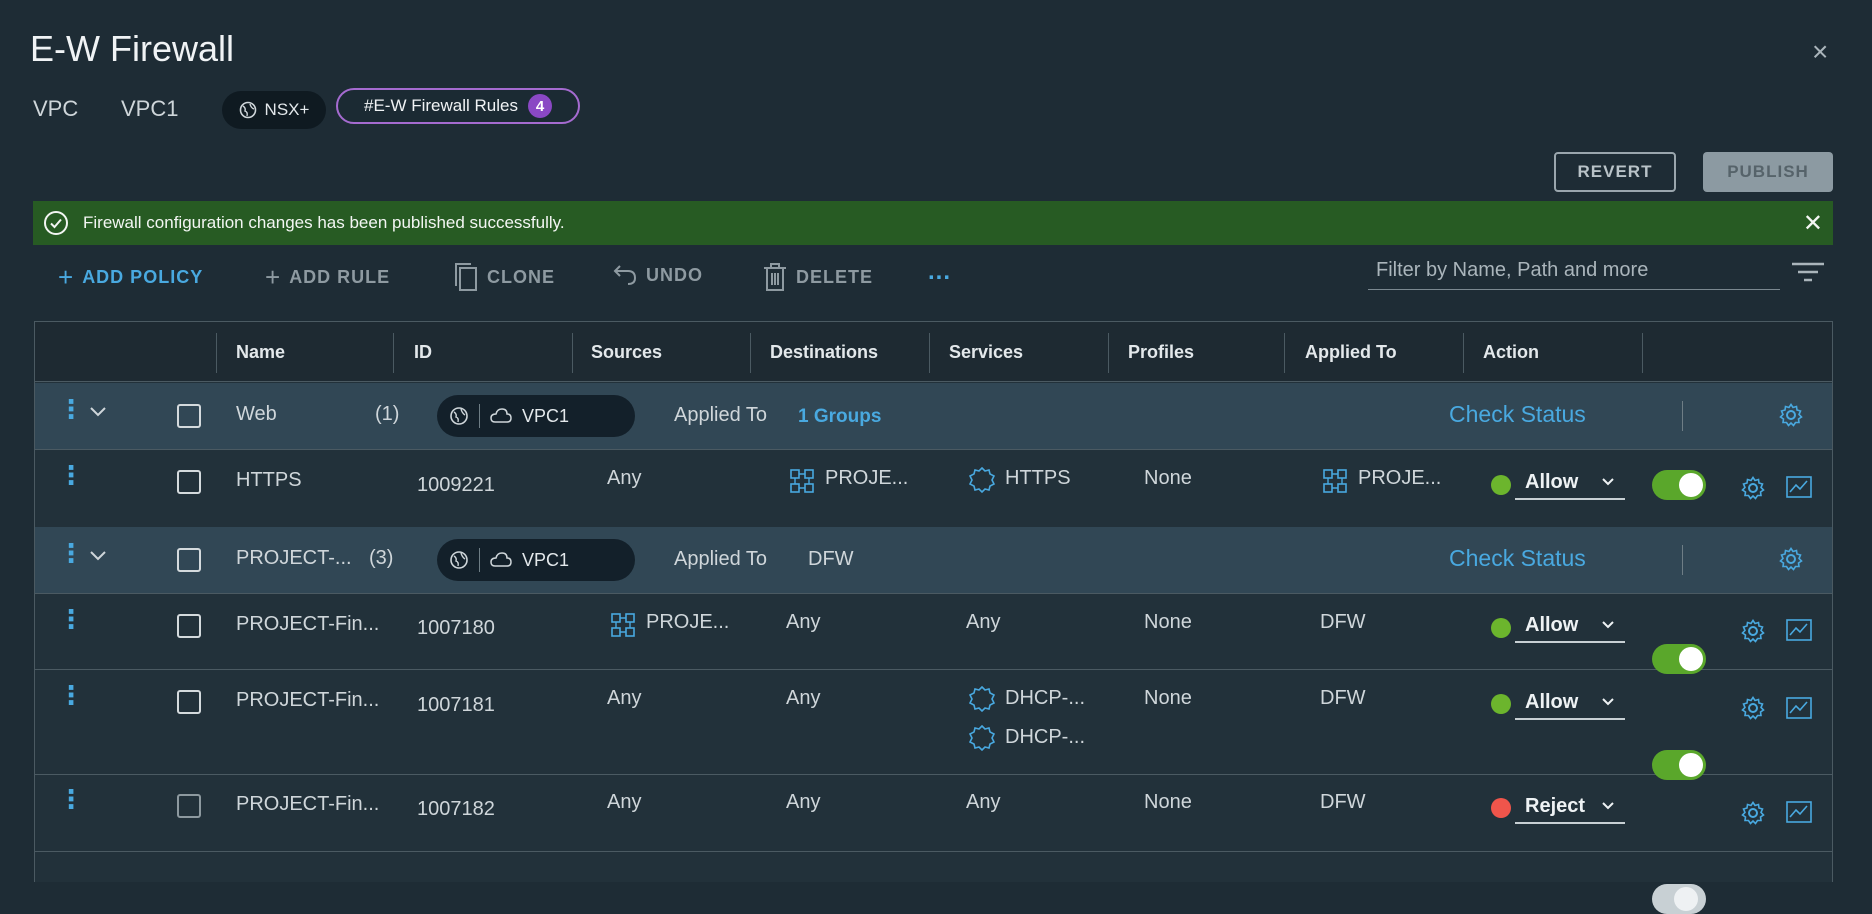 The width and height of the screenshot is (1872, 914). What do you see at coordinates (1615, 172) in the screenshot?
I see `revert-button: REVERT` at bounding box center [1615, 172].